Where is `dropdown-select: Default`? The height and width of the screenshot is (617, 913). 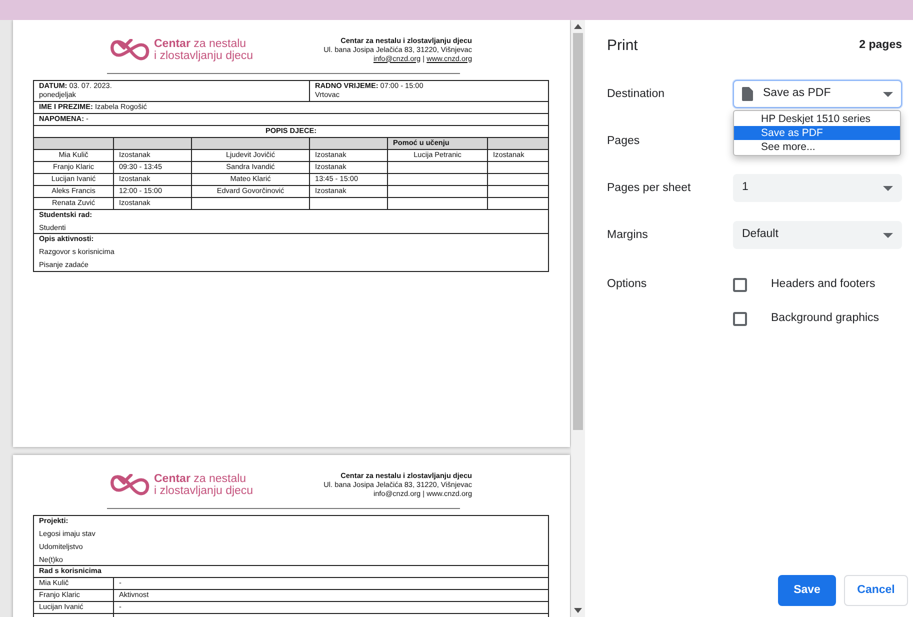 dropdown-select: Default is located at coordinates (817, 235).